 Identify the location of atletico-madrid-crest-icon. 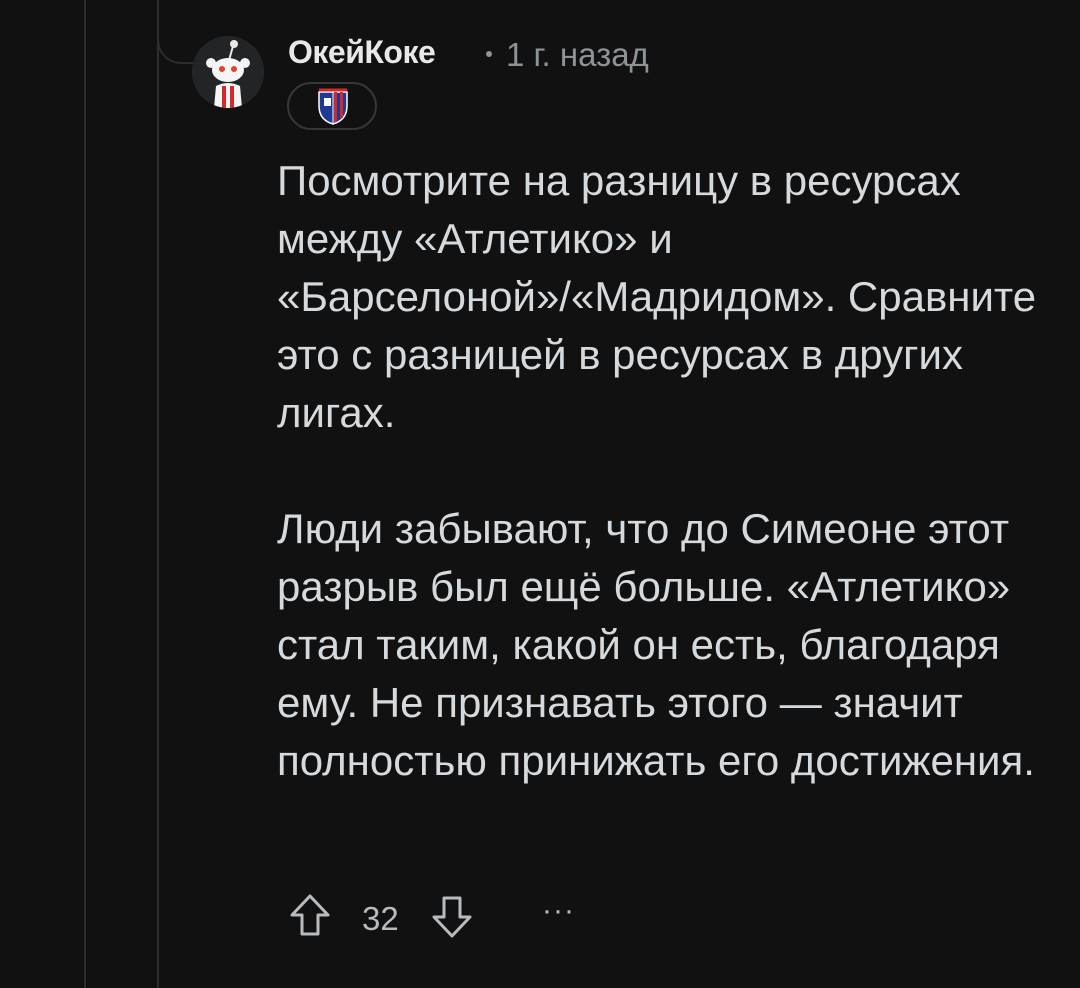
(333, 106).